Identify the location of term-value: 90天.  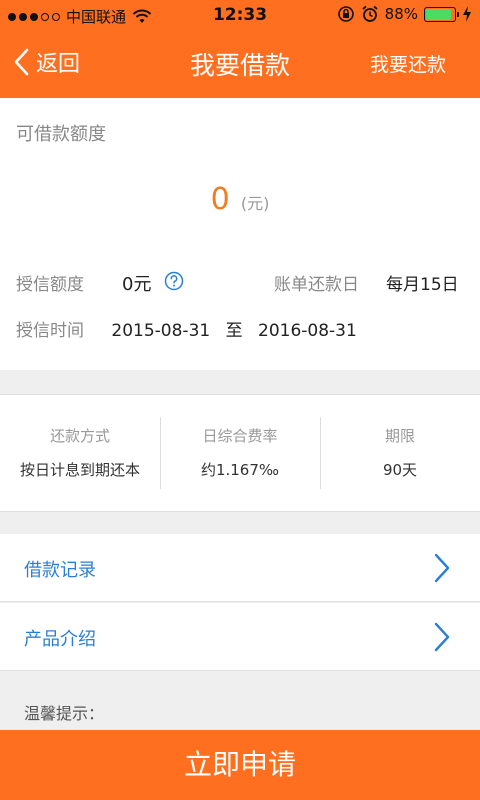
(400, 470).